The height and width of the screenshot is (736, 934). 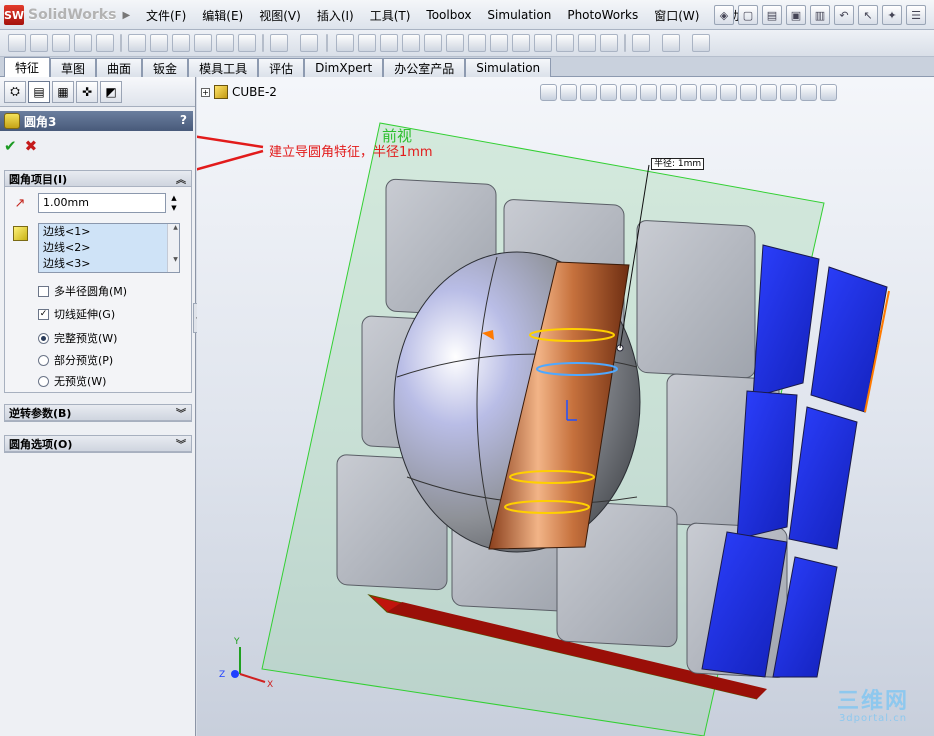 I want to click on collapse-chevron-icon: ︽, so click(x=181, y=178).